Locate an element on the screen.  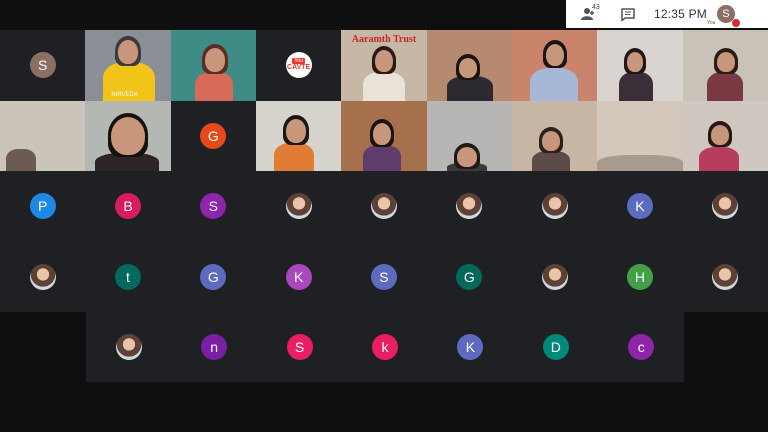
participant-avatar: c is located at coordinates (641, 347).